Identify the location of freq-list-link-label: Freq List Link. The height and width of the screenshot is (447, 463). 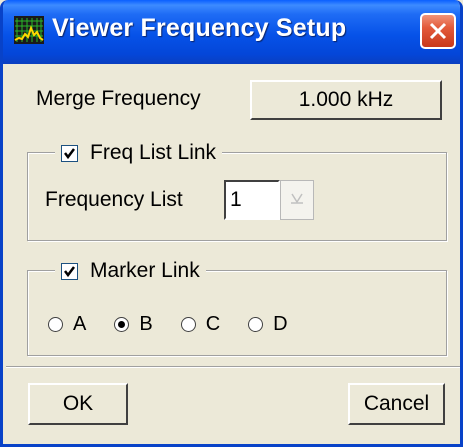
(153, 152).